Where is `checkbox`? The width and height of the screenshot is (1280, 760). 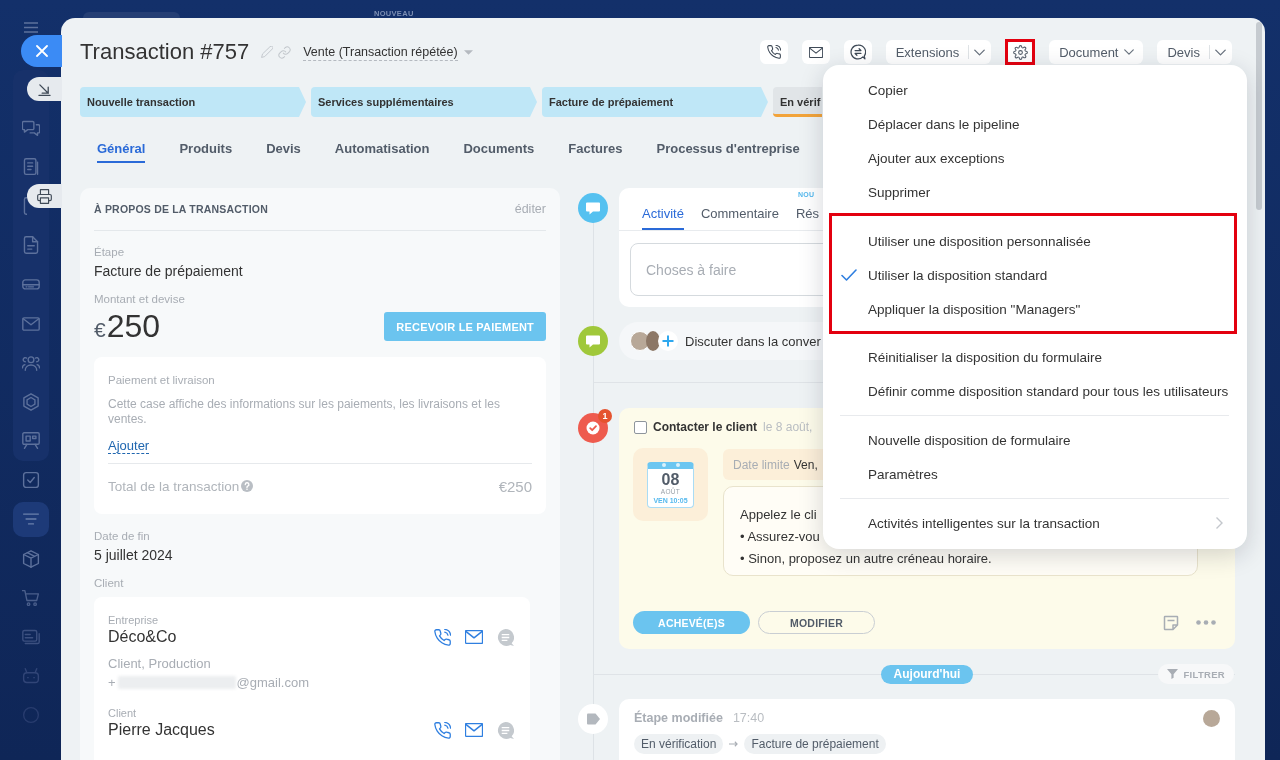
checkbox is located at coordinates (640, 427).